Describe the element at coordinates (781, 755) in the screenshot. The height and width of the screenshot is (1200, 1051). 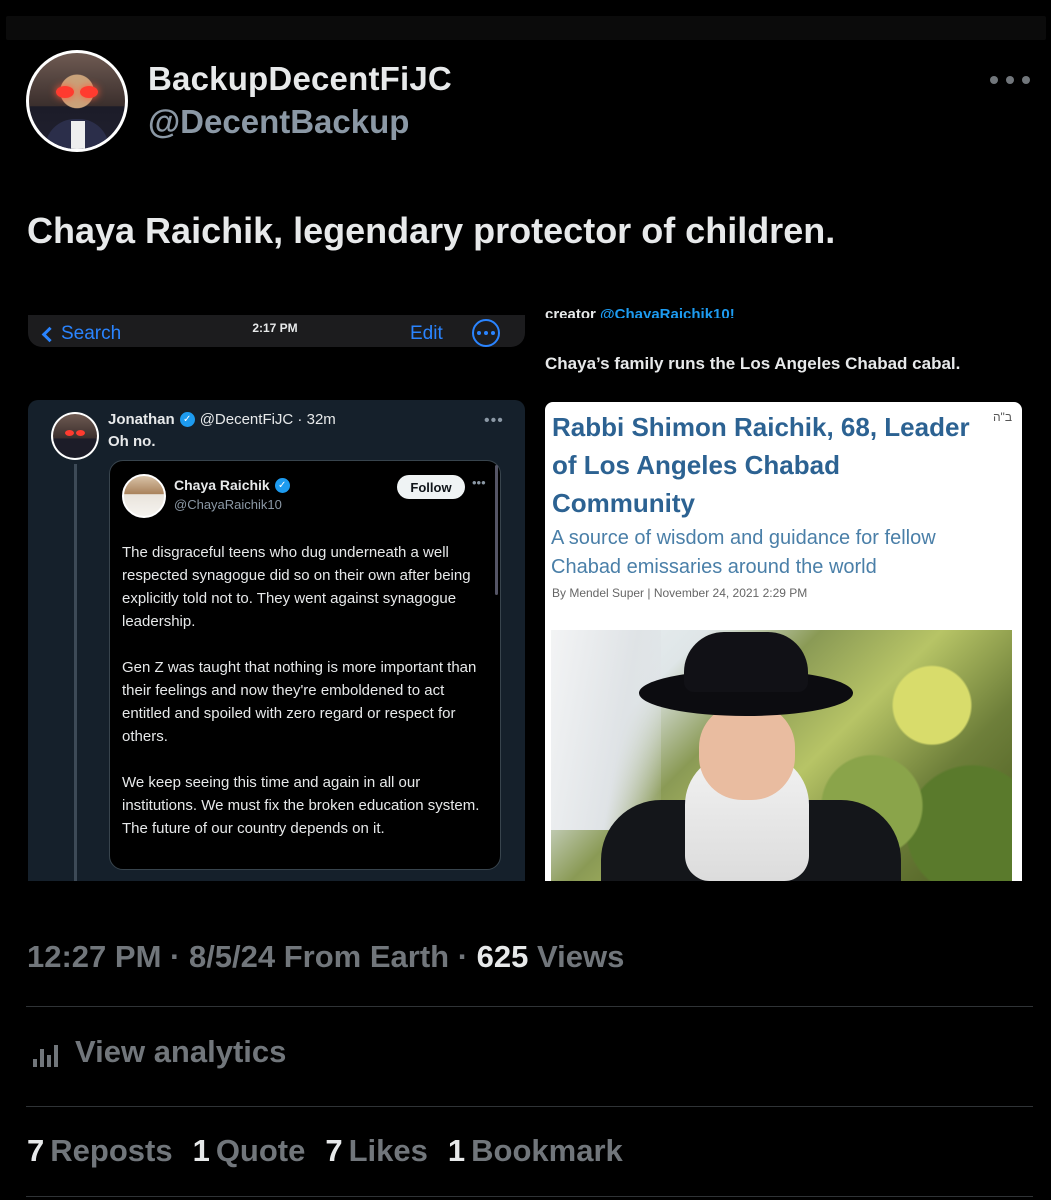
I see `article-photo` at that location.